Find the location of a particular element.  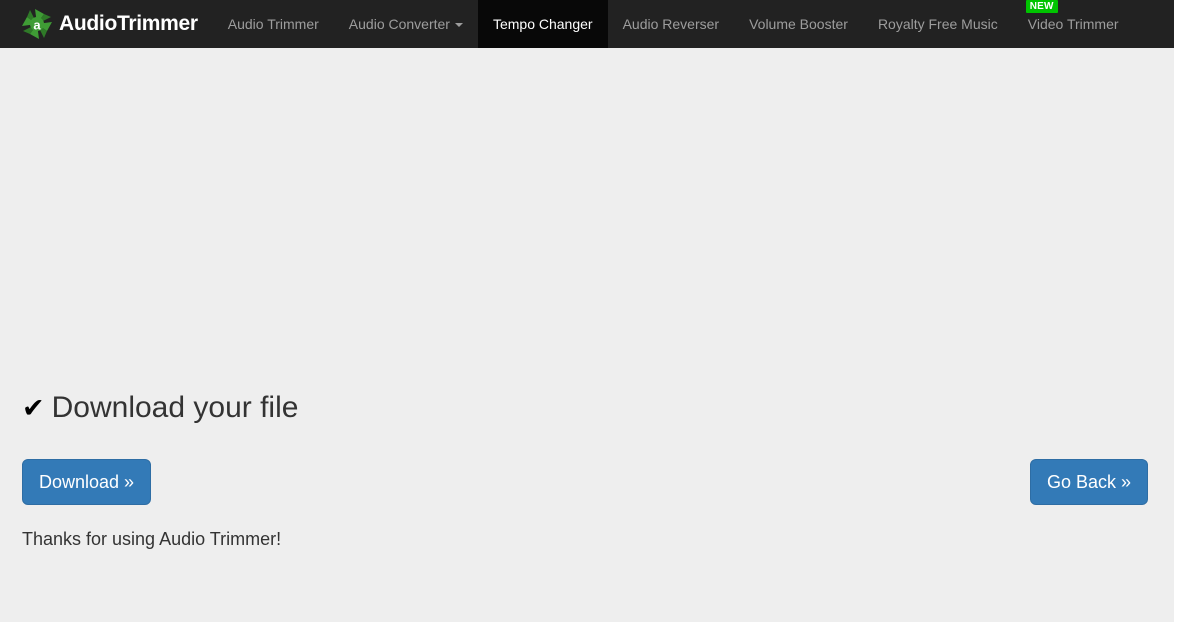

brand-home-link: a AudioTrimmer is located at coordinates (99, 24).